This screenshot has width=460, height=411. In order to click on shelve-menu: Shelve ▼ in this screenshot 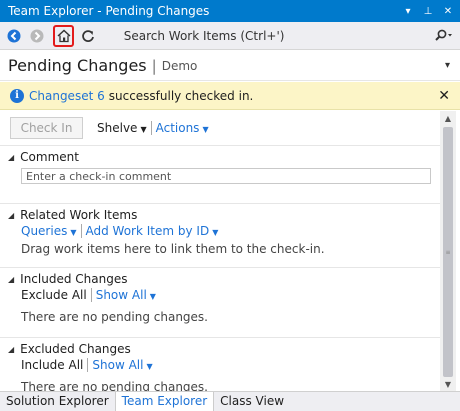, I will do `click(122, 128)`.